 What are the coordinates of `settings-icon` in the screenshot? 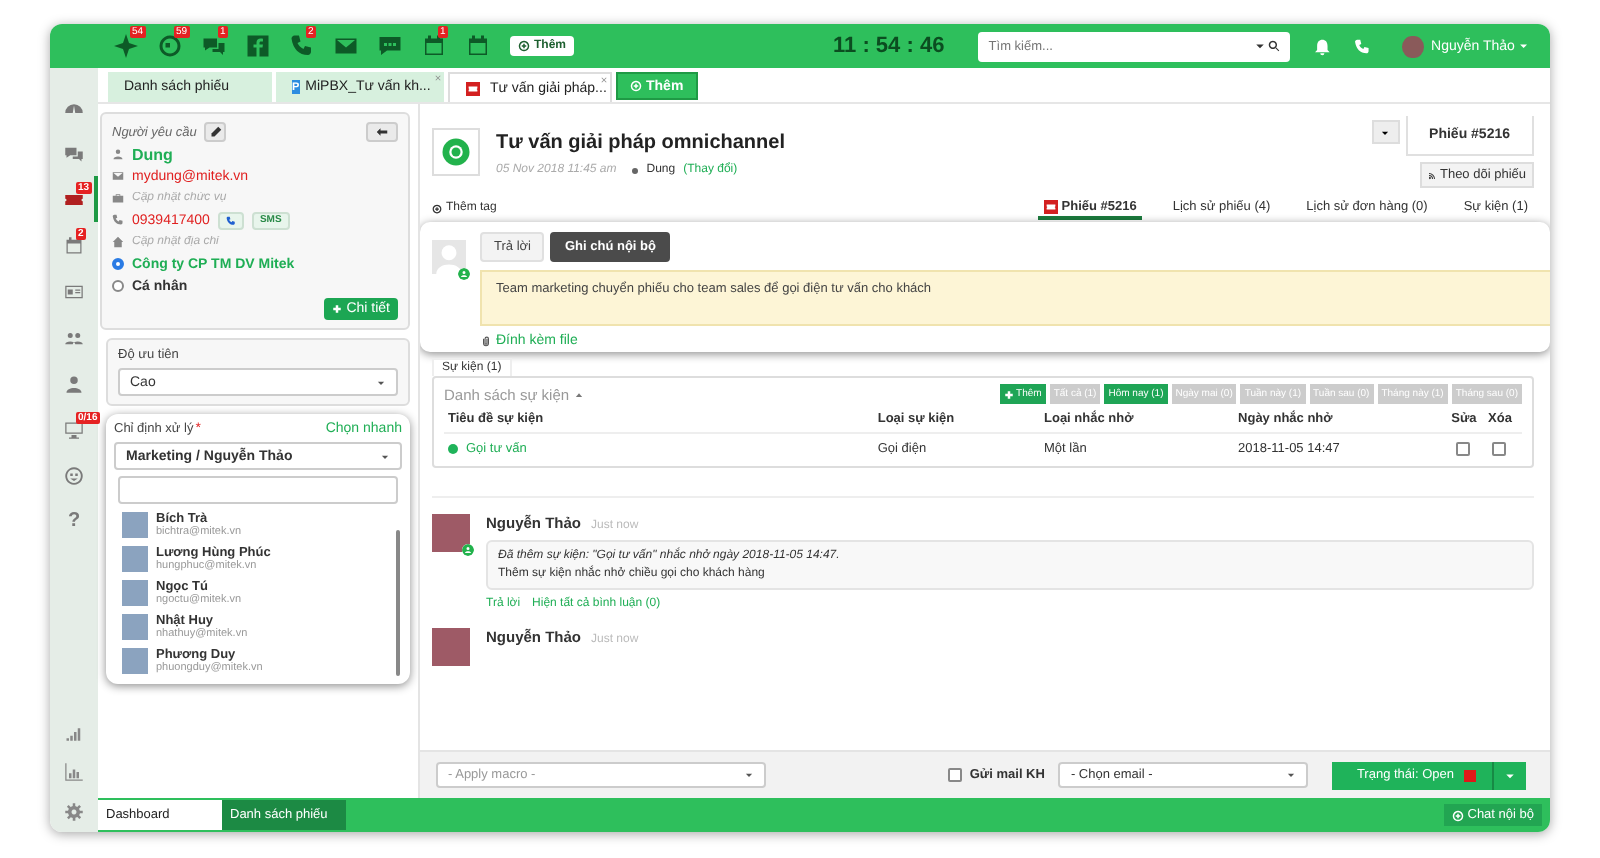 It's located at (74, 812).